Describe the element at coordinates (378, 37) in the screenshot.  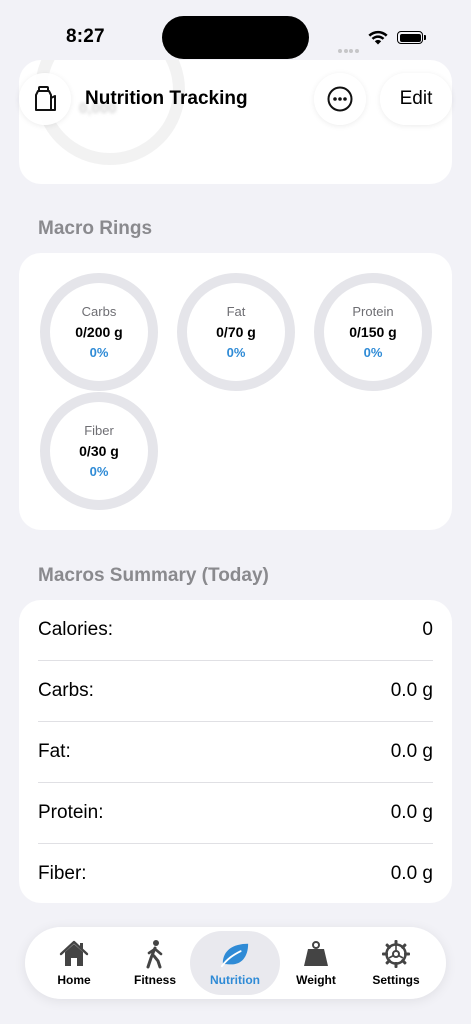
I see `wifi-icon` at that location.